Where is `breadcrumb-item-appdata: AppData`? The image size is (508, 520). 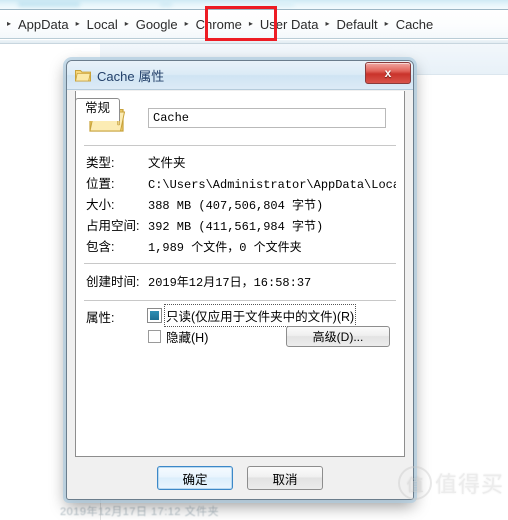 breadcrumb-item-appdata: AppData is located at coordinates (43, 24).